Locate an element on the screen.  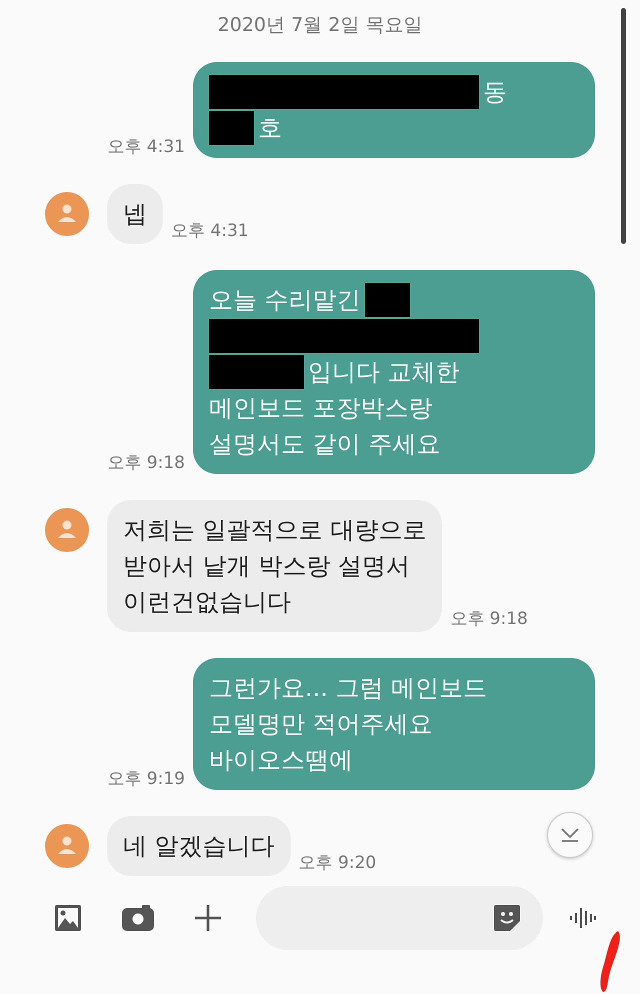
scroll-down-icon is located at coordinates (570, 835).